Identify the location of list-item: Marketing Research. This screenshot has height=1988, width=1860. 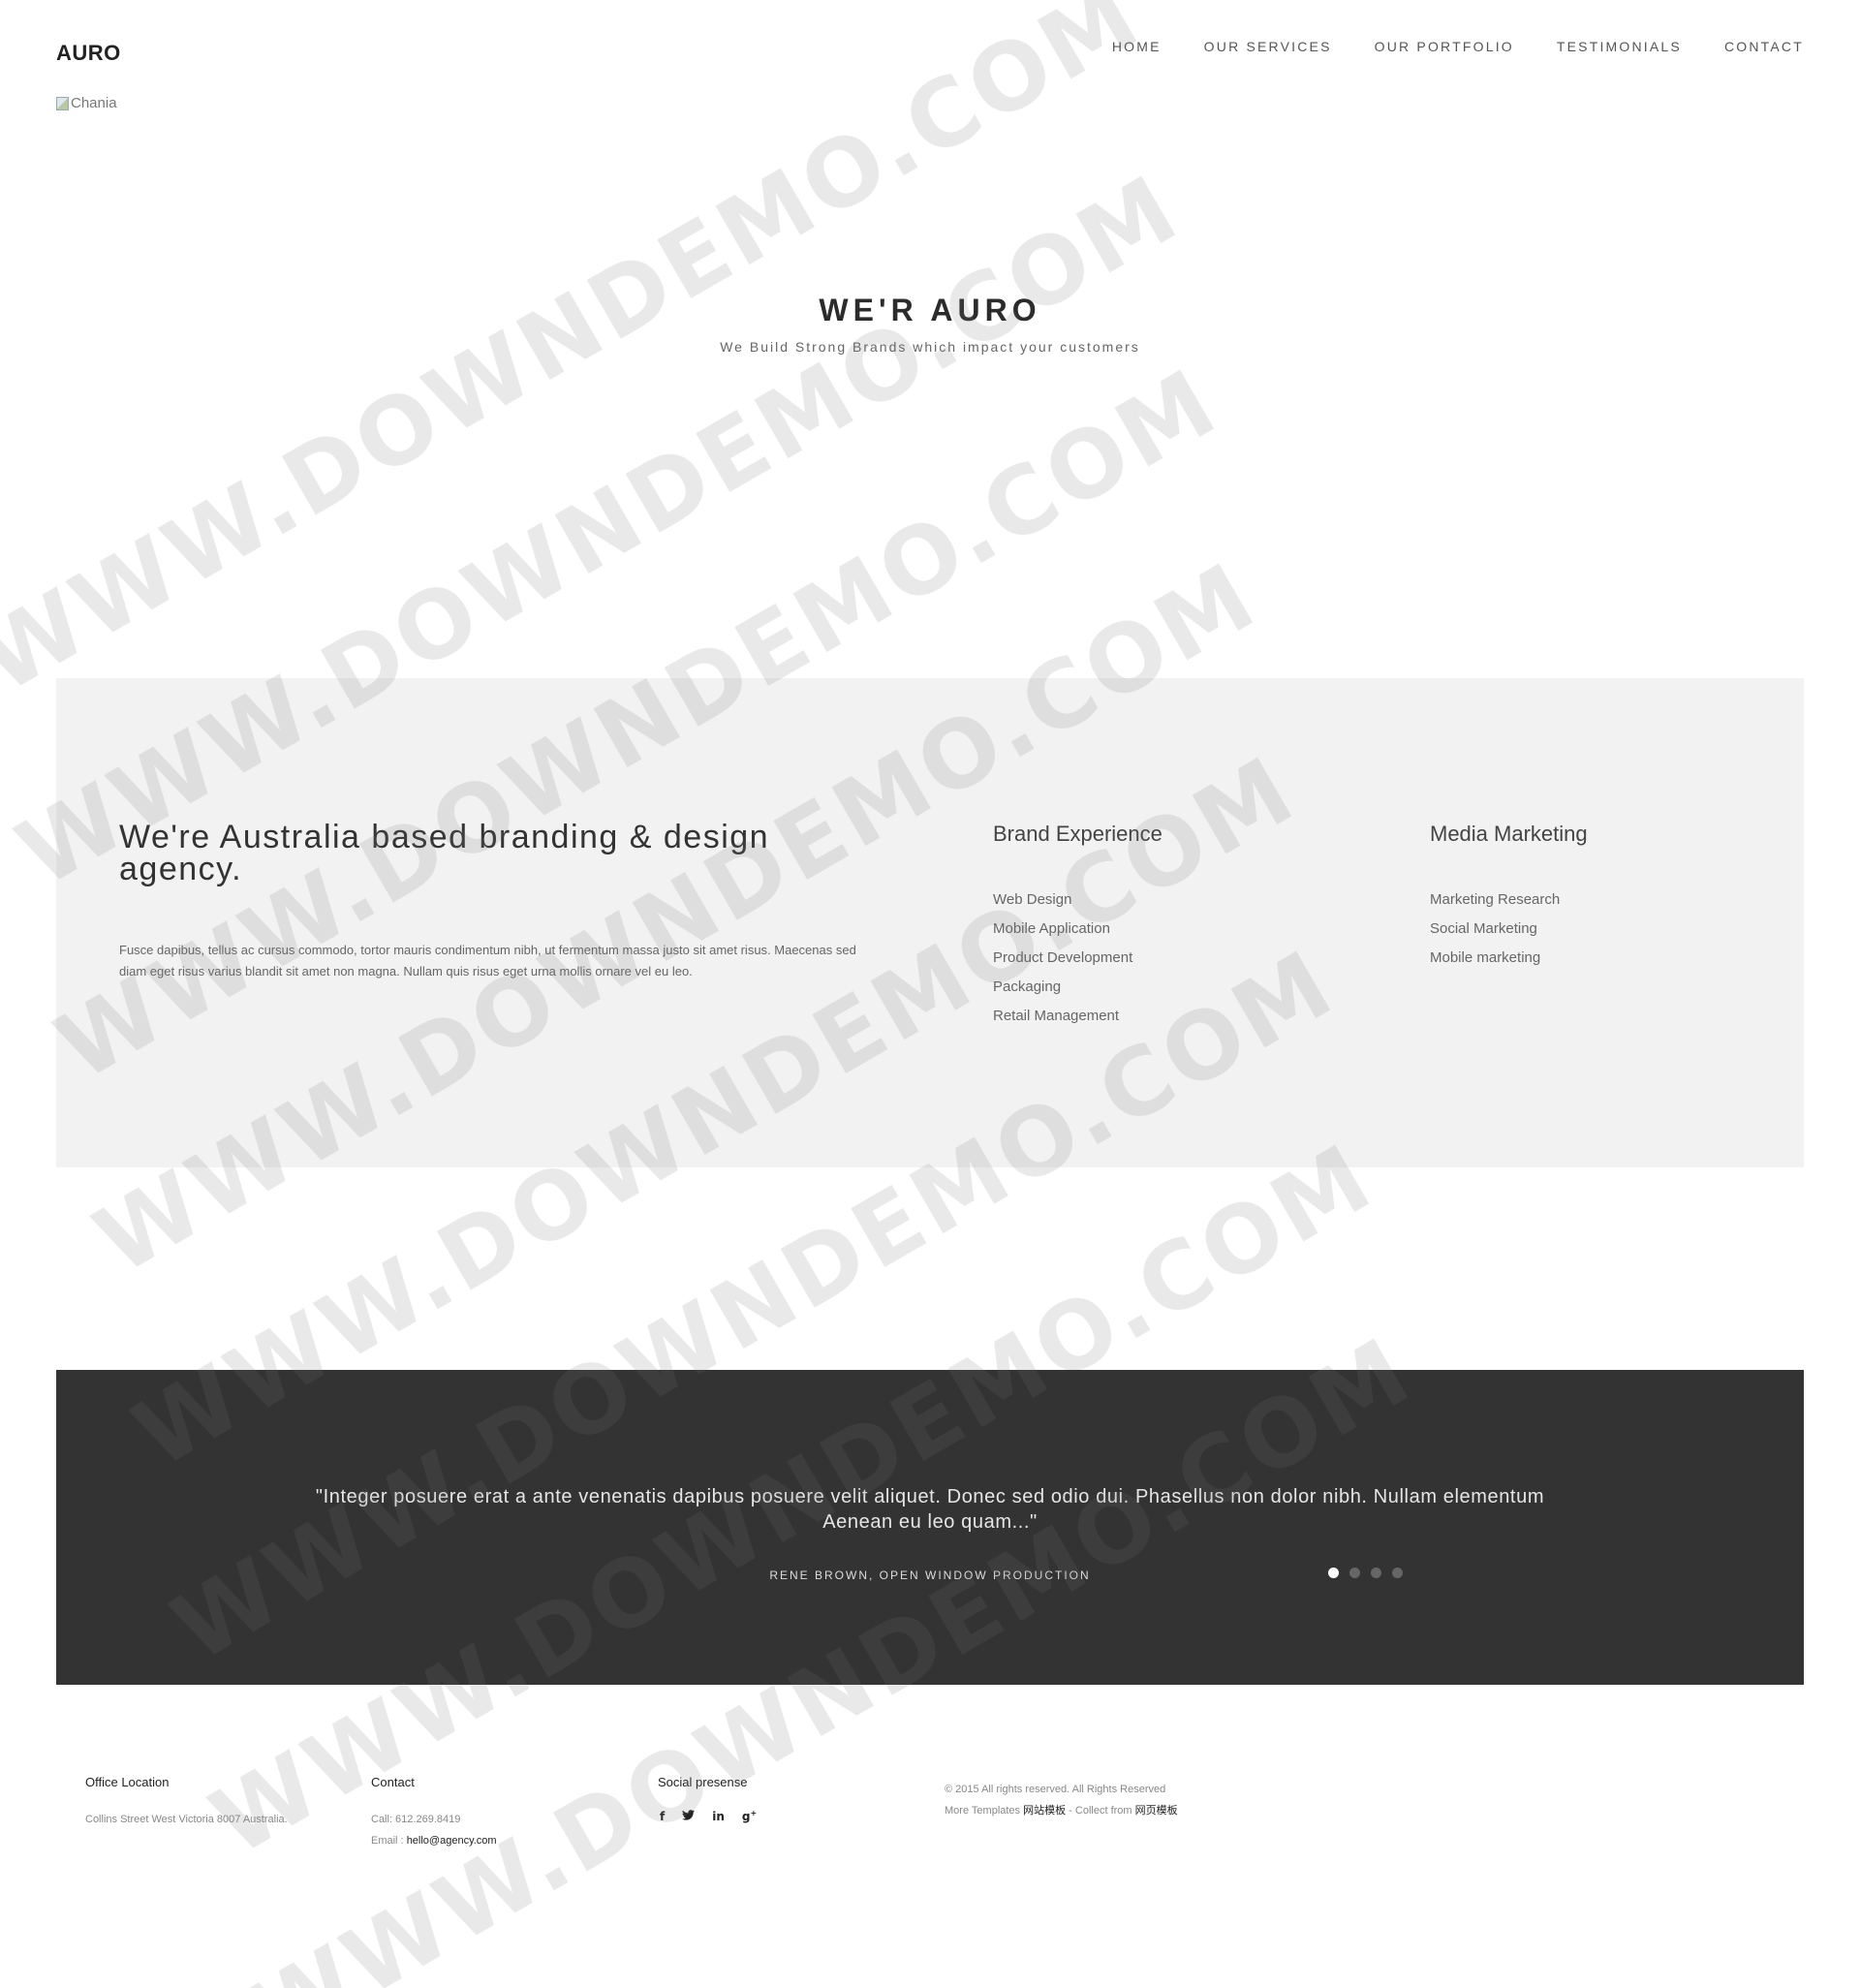
(1509, 900).